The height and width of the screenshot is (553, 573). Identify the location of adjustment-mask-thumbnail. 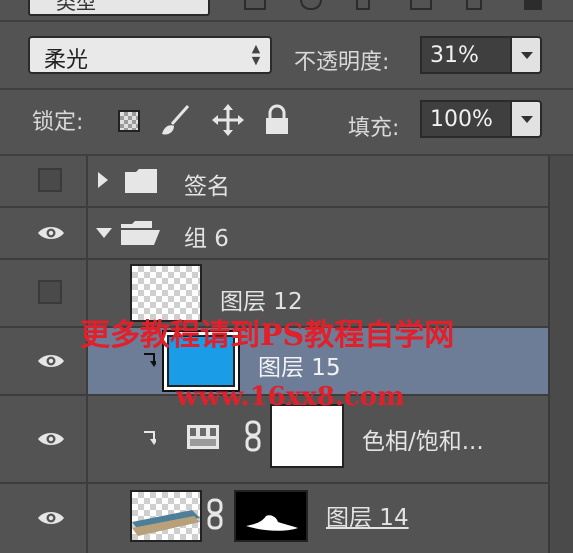
(307, 436).